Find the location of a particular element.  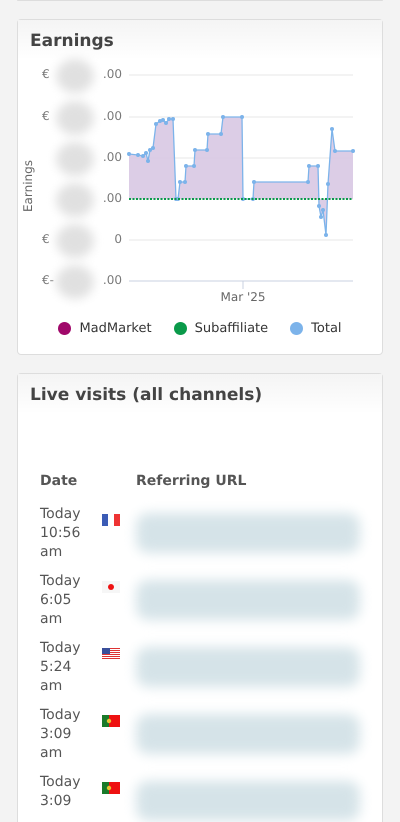

column-header: Referring URL is located at coordinates (192, 481).